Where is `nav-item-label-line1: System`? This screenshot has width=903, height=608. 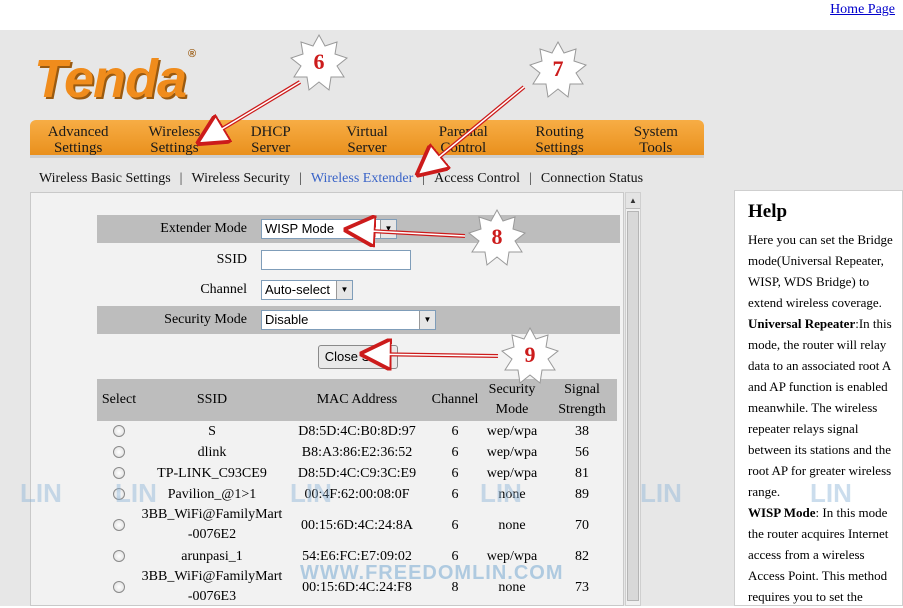
nav-item-label-line1: System is located at coordinates (655, 132).